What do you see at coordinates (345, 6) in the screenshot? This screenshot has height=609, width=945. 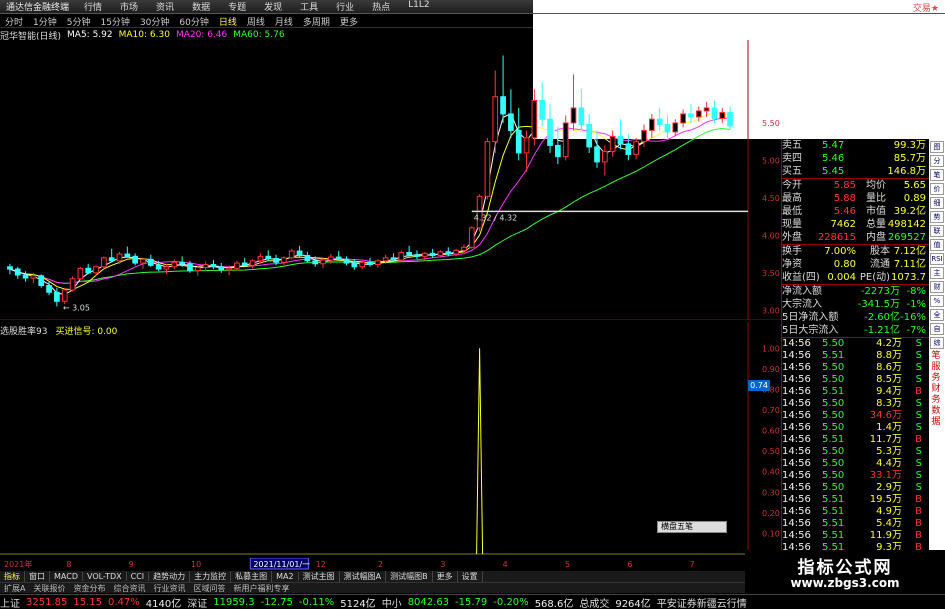 I see `menu-item: 行业` at bounding box center [345, 6].